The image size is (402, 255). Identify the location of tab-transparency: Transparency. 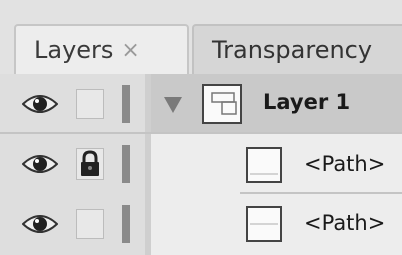
(297, 49).